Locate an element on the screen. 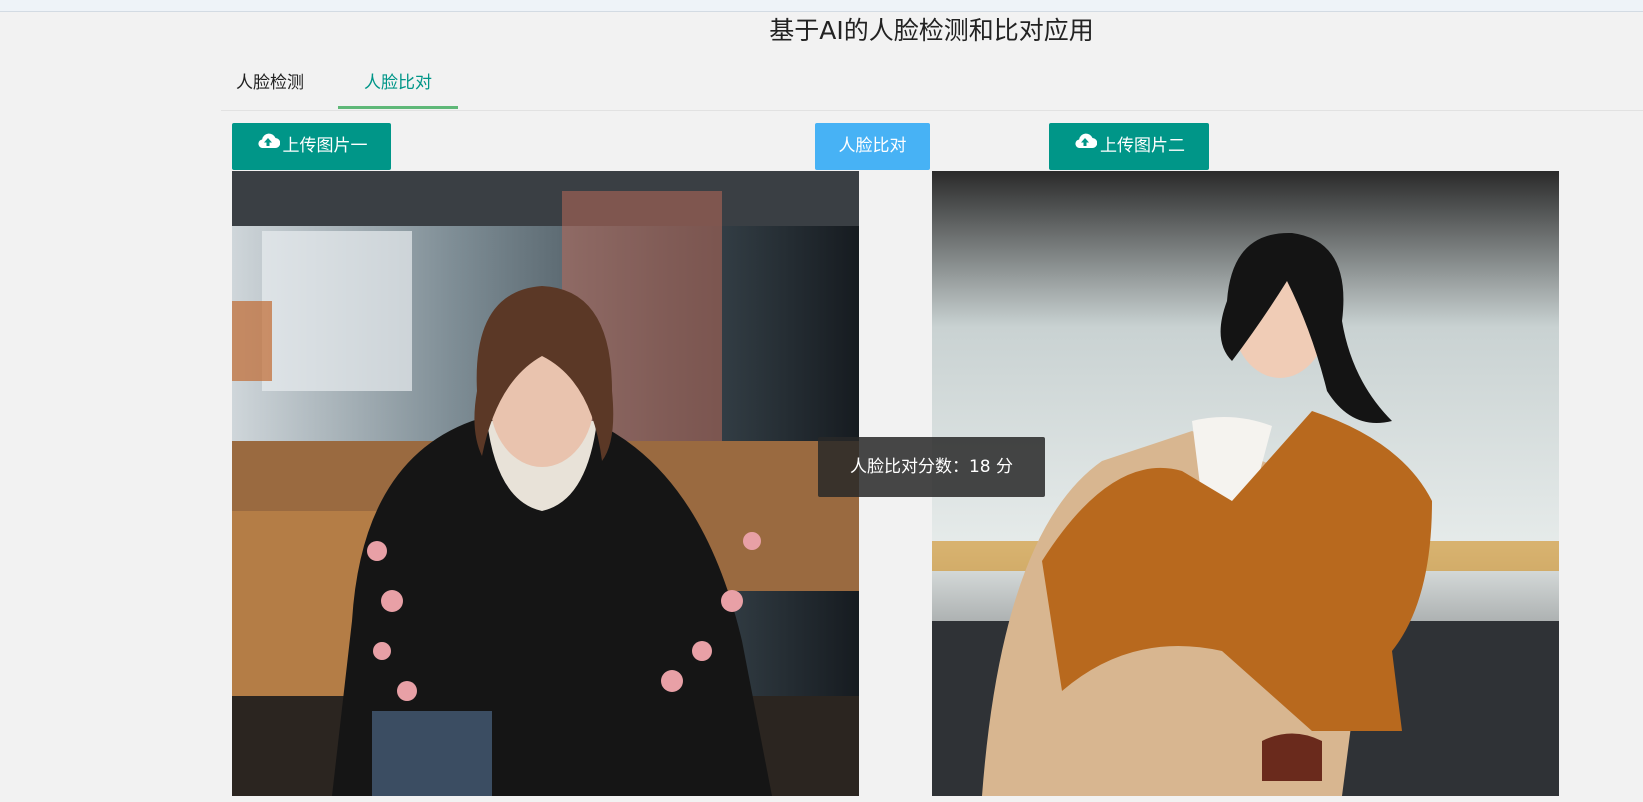 The width and height of the screenshot is (1643, 802). tab-face-comparison: 人脸比对 is located at coordinates (398, 85).